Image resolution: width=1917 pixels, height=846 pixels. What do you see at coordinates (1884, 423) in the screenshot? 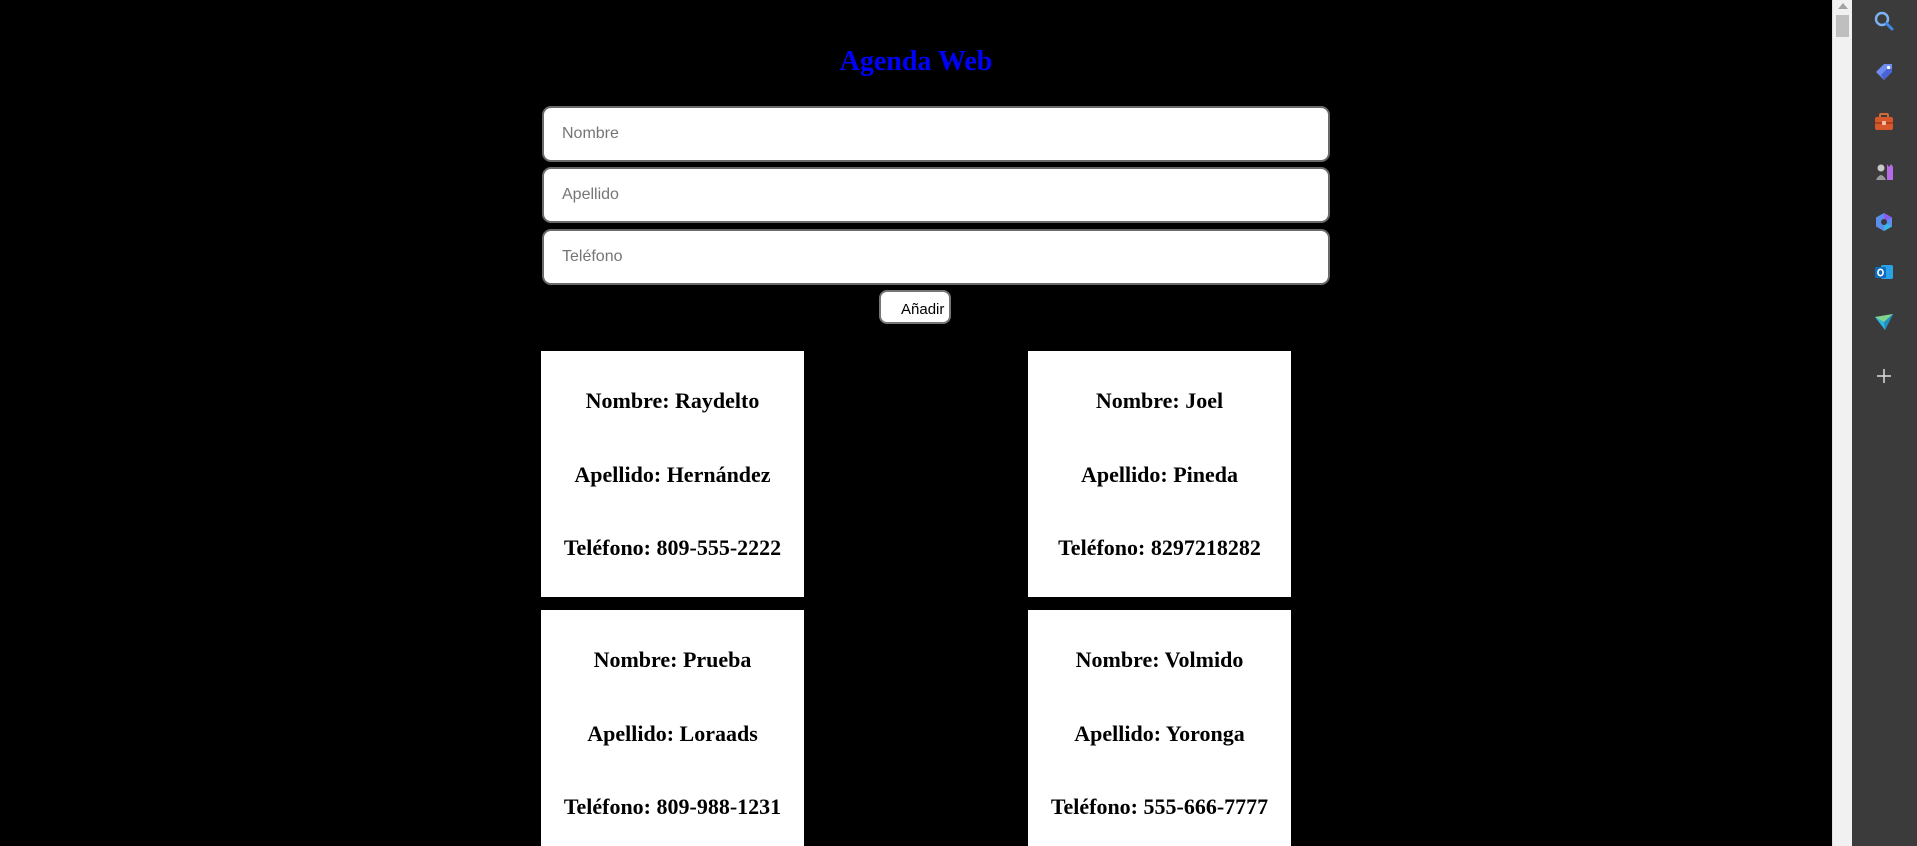
I see `browser-sidebar` at bounding box center [1884, 423].